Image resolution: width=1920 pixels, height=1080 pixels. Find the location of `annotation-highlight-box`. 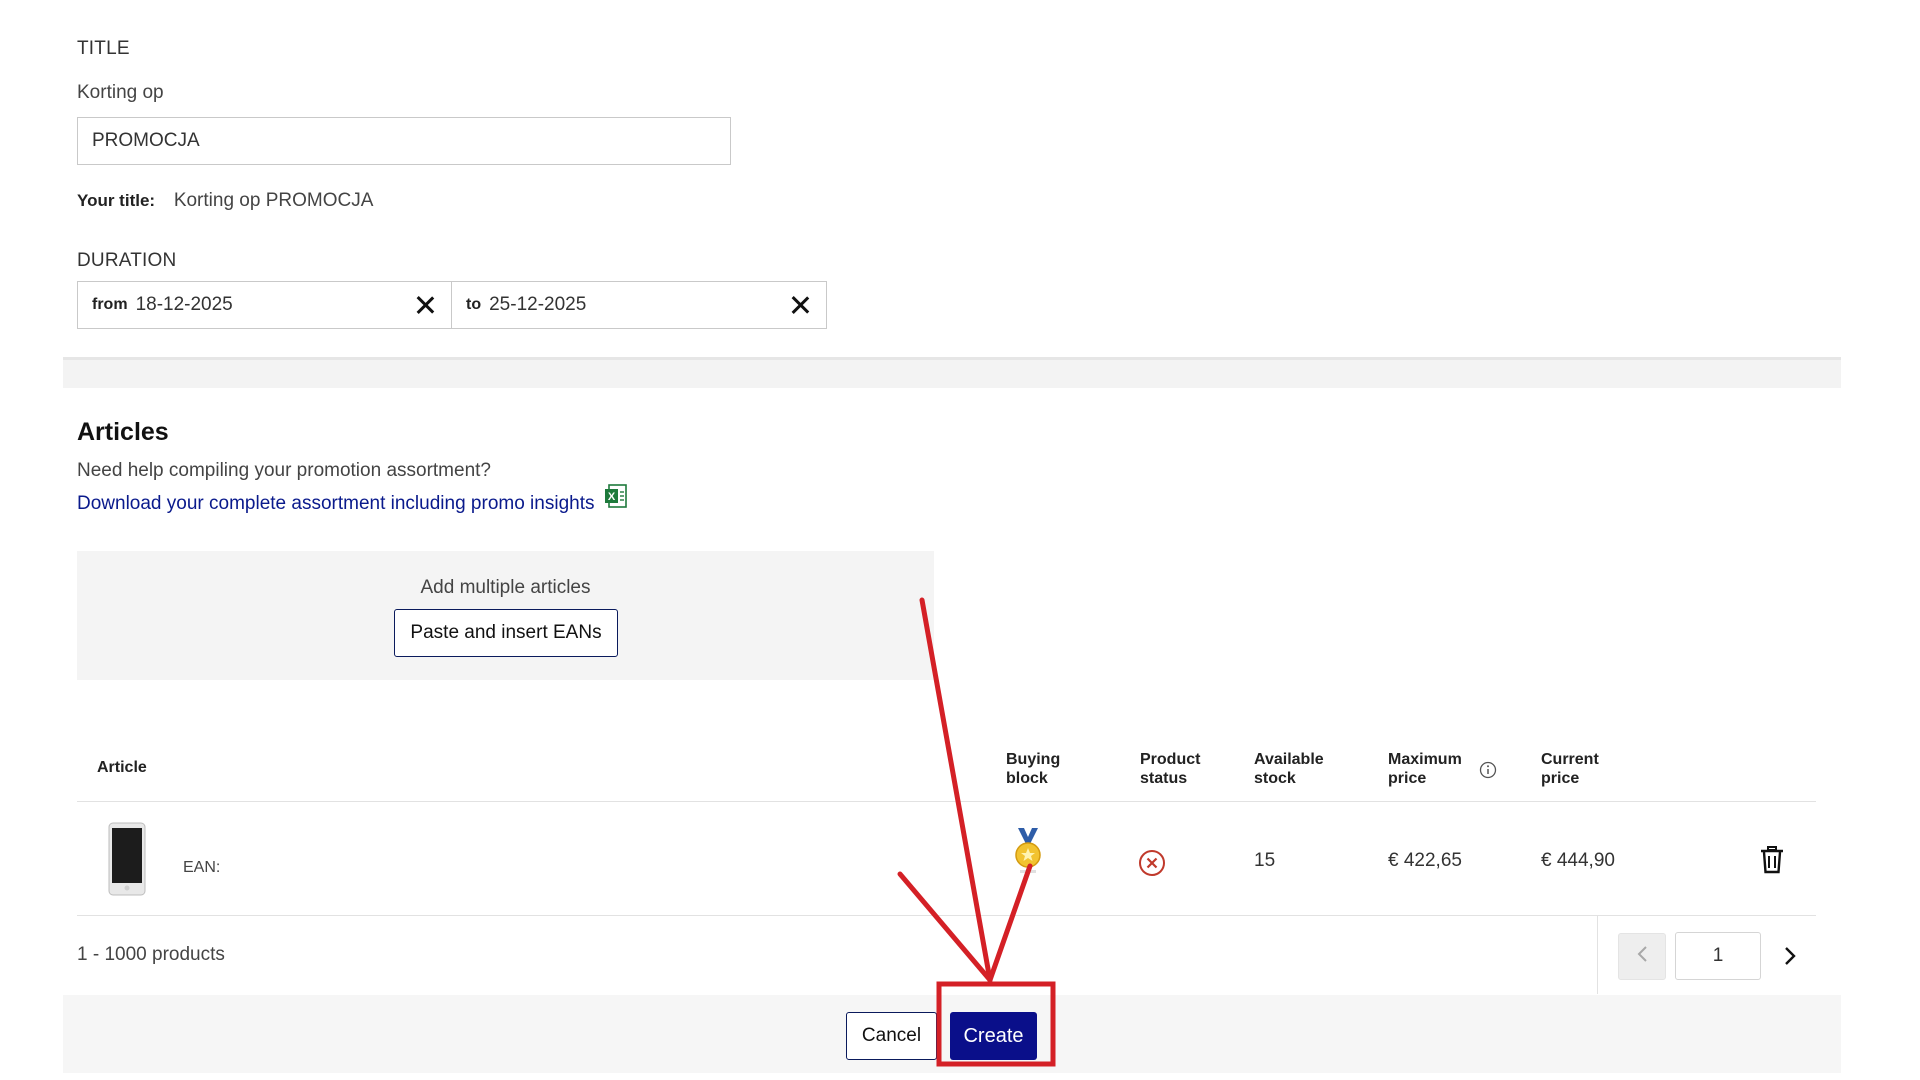

annotation-highlight-box is located at coordinates (996, 1024).